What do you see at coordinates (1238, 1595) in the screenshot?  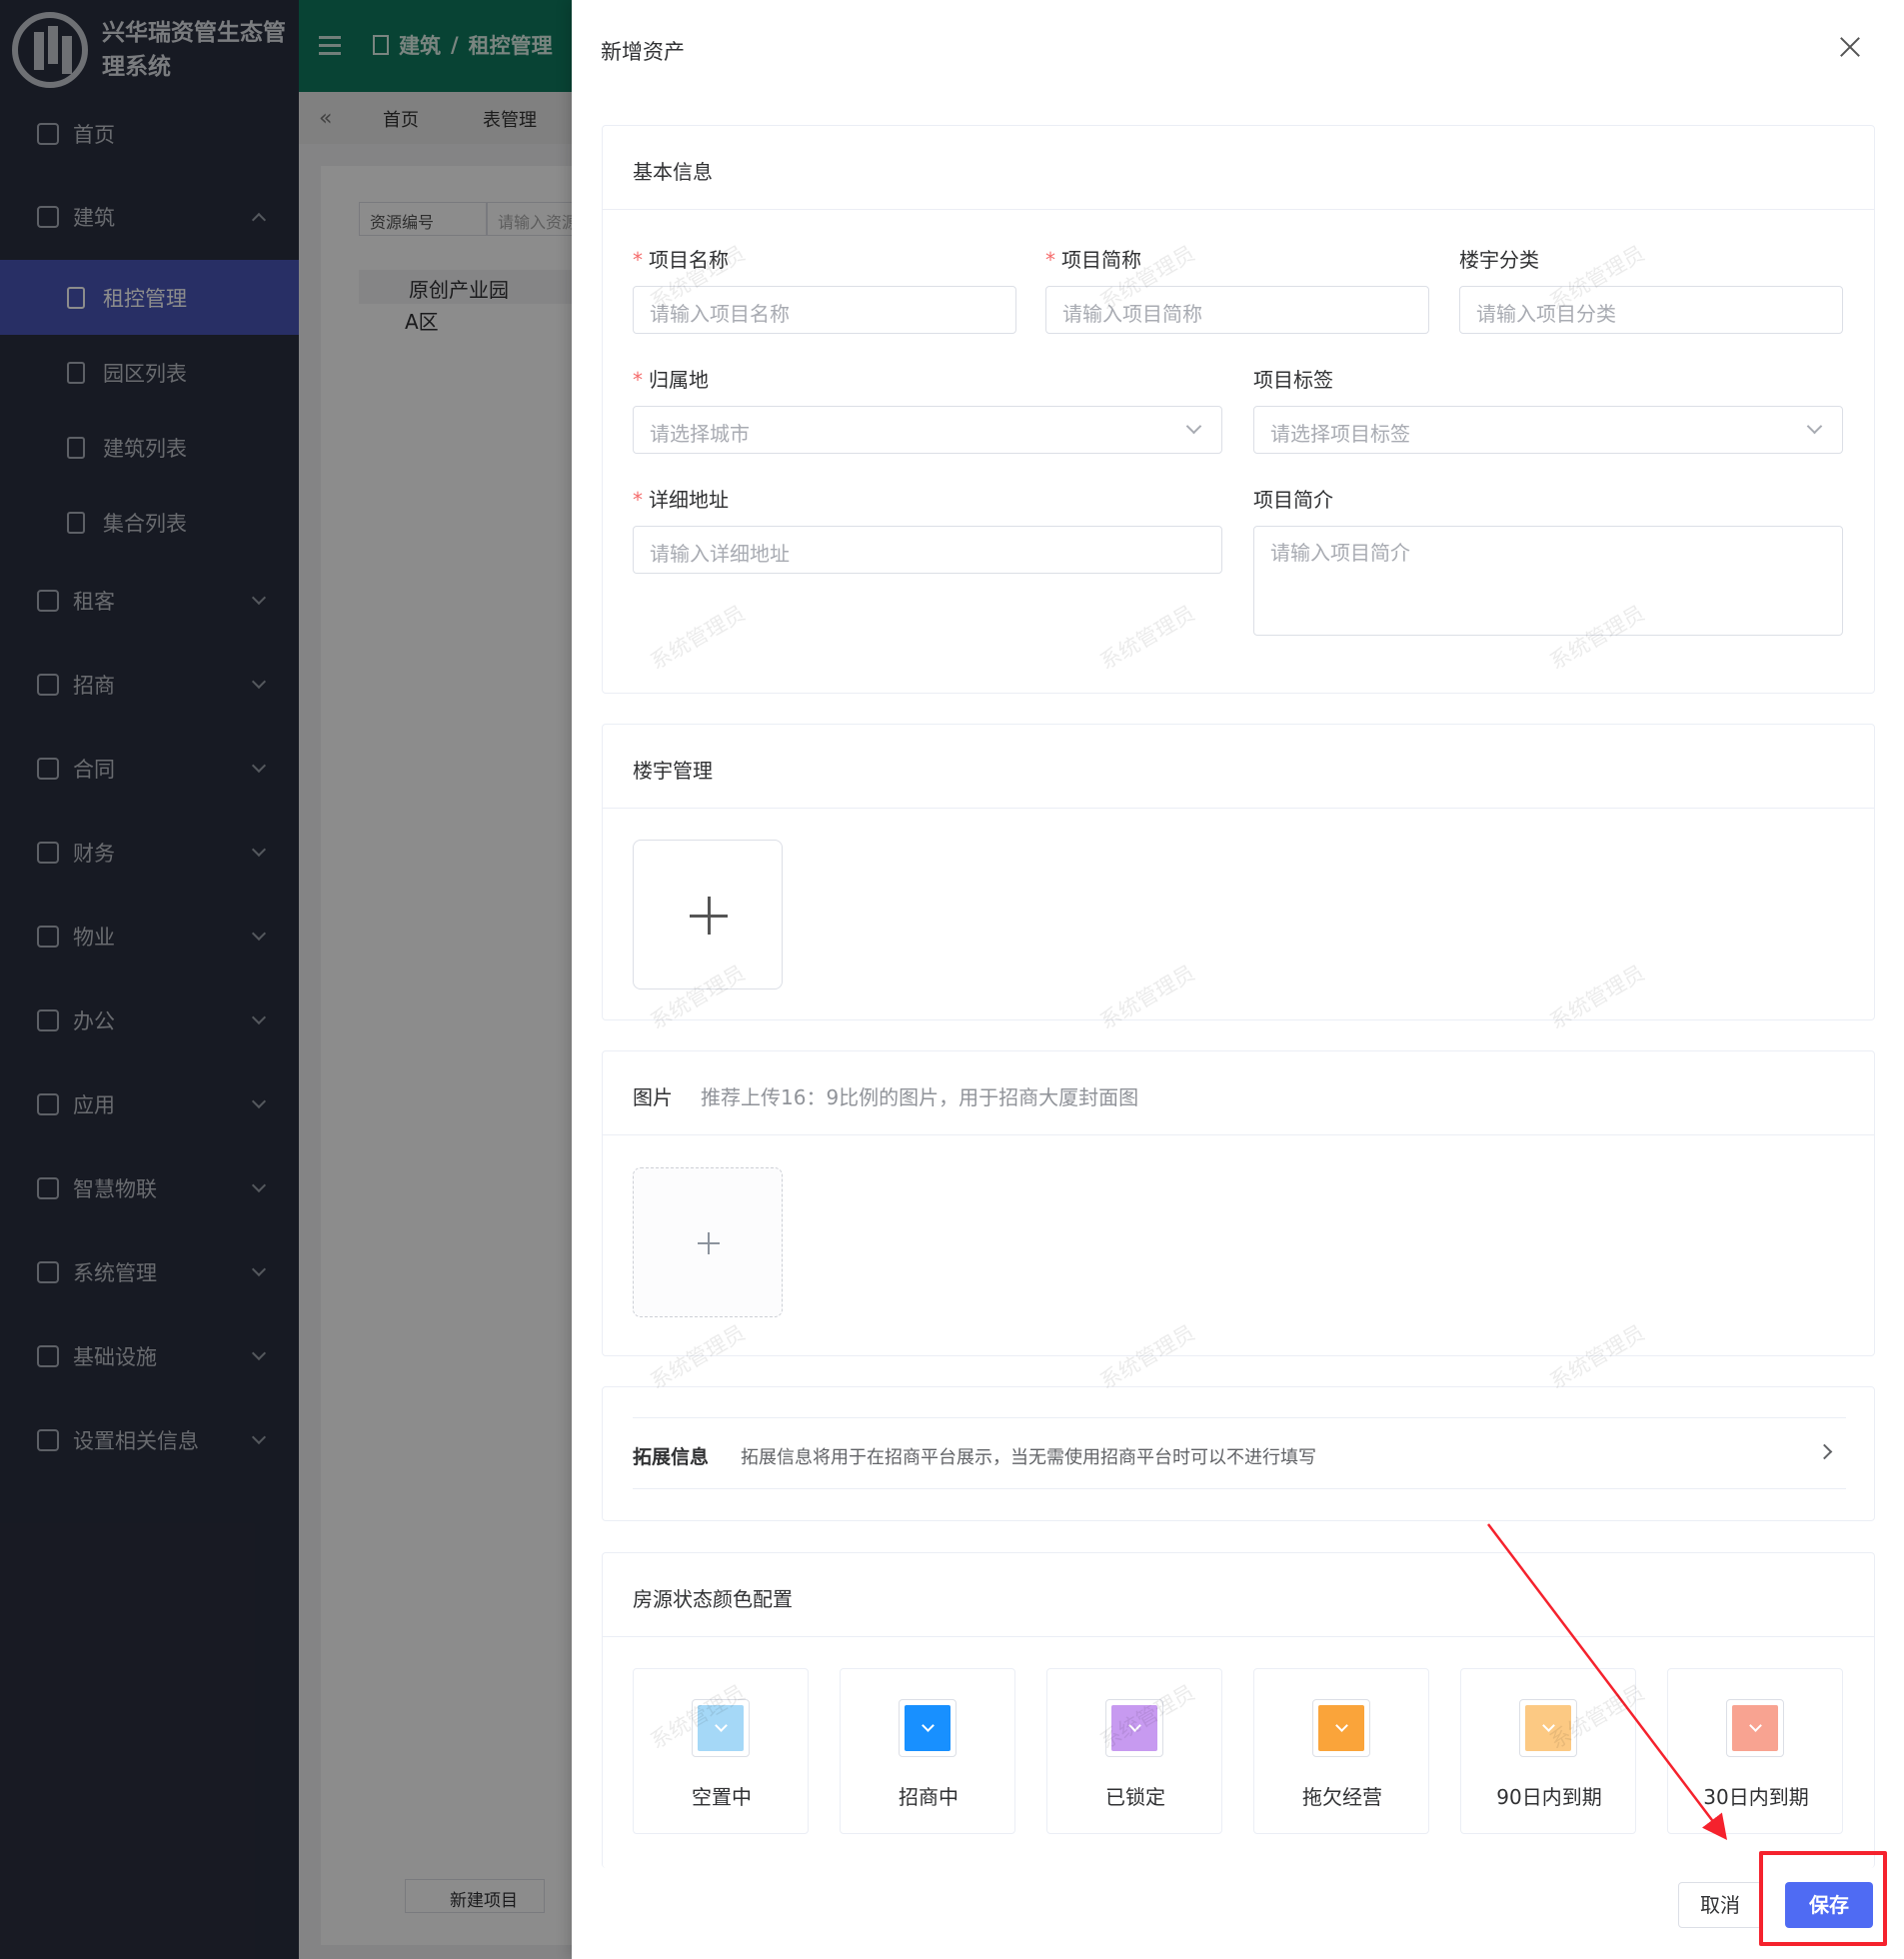 I see `section-heading: 房源状态颜色配置` at bounding box center [1238, 1595].